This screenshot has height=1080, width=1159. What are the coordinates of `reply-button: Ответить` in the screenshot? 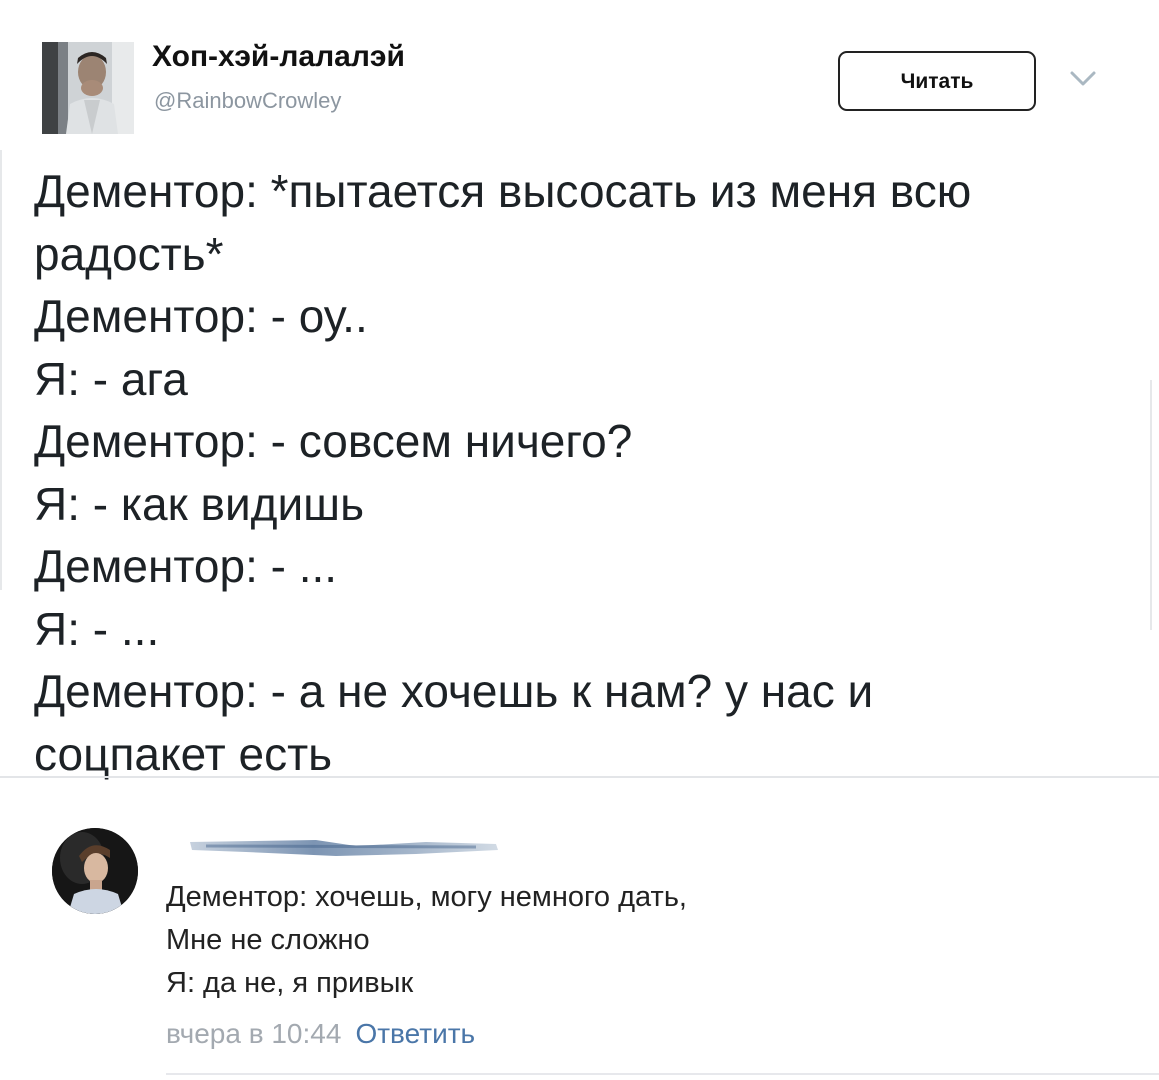 It's located at (415, 1033).